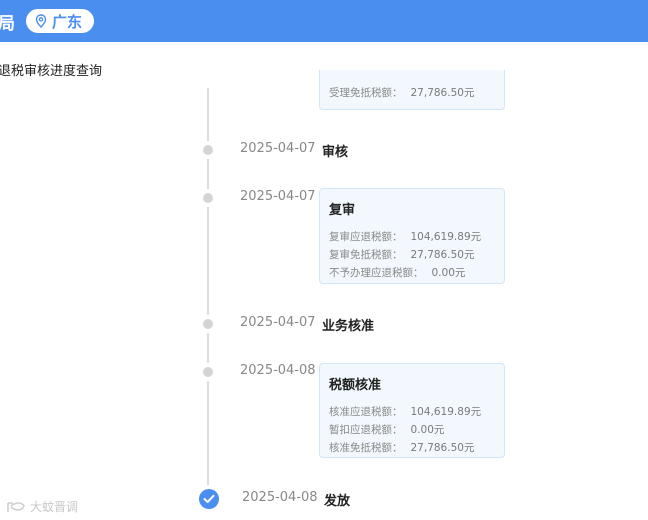  What do you see at coordinates (8, 24) in the screenshot?
I see `header-title: 局` at bounding box center [8, 24].